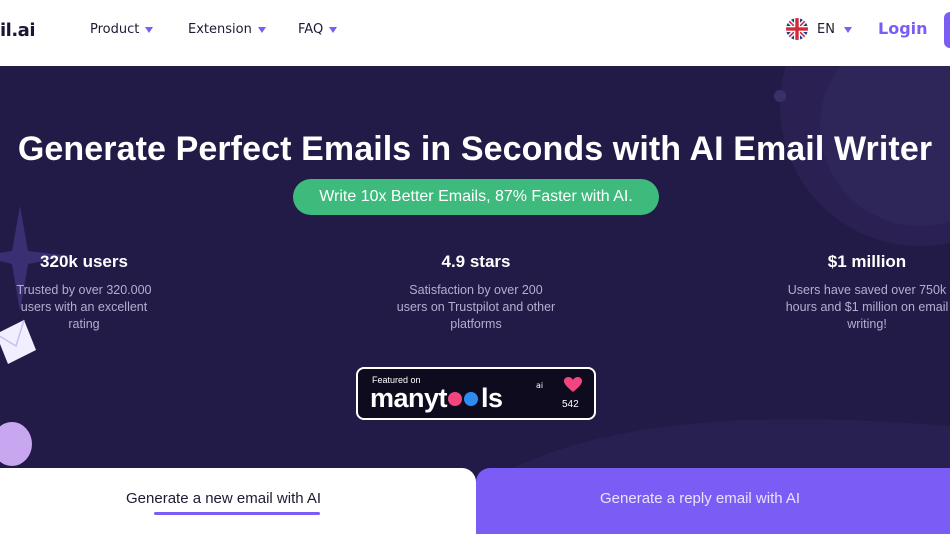  What do you see at coordinates (84, 290) in the screenshot?
I see `stat-desc-line: Trusted by over 320.000` at bounding box center [84, 290].